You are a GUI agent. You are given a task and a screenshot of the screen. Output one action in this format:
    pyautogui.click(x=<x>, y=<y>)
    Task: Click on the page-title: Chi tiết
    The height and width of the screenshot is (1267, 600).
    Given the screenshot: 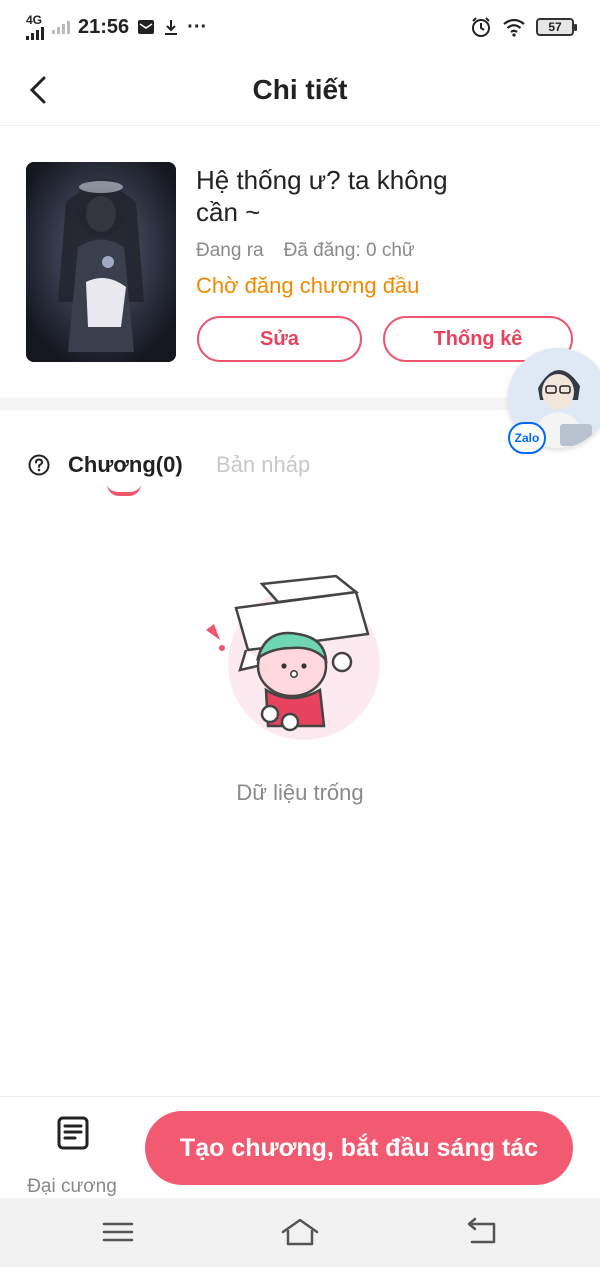 What is the action you would take?
    pyautogui.click(x=300, y=89)
    